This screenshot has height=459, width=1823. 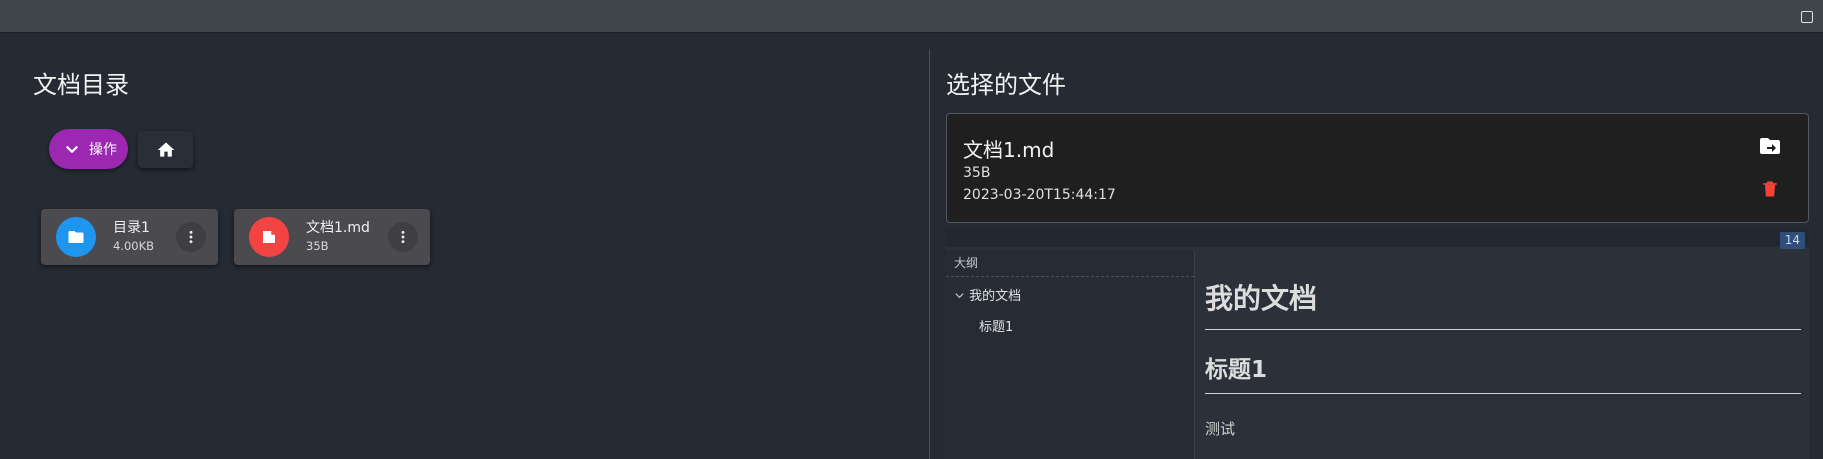 What do you see at coordinates (995, 296) in the screenshot?
I see `outline-item-label: 我的文档` at bounding box center [995, 296].